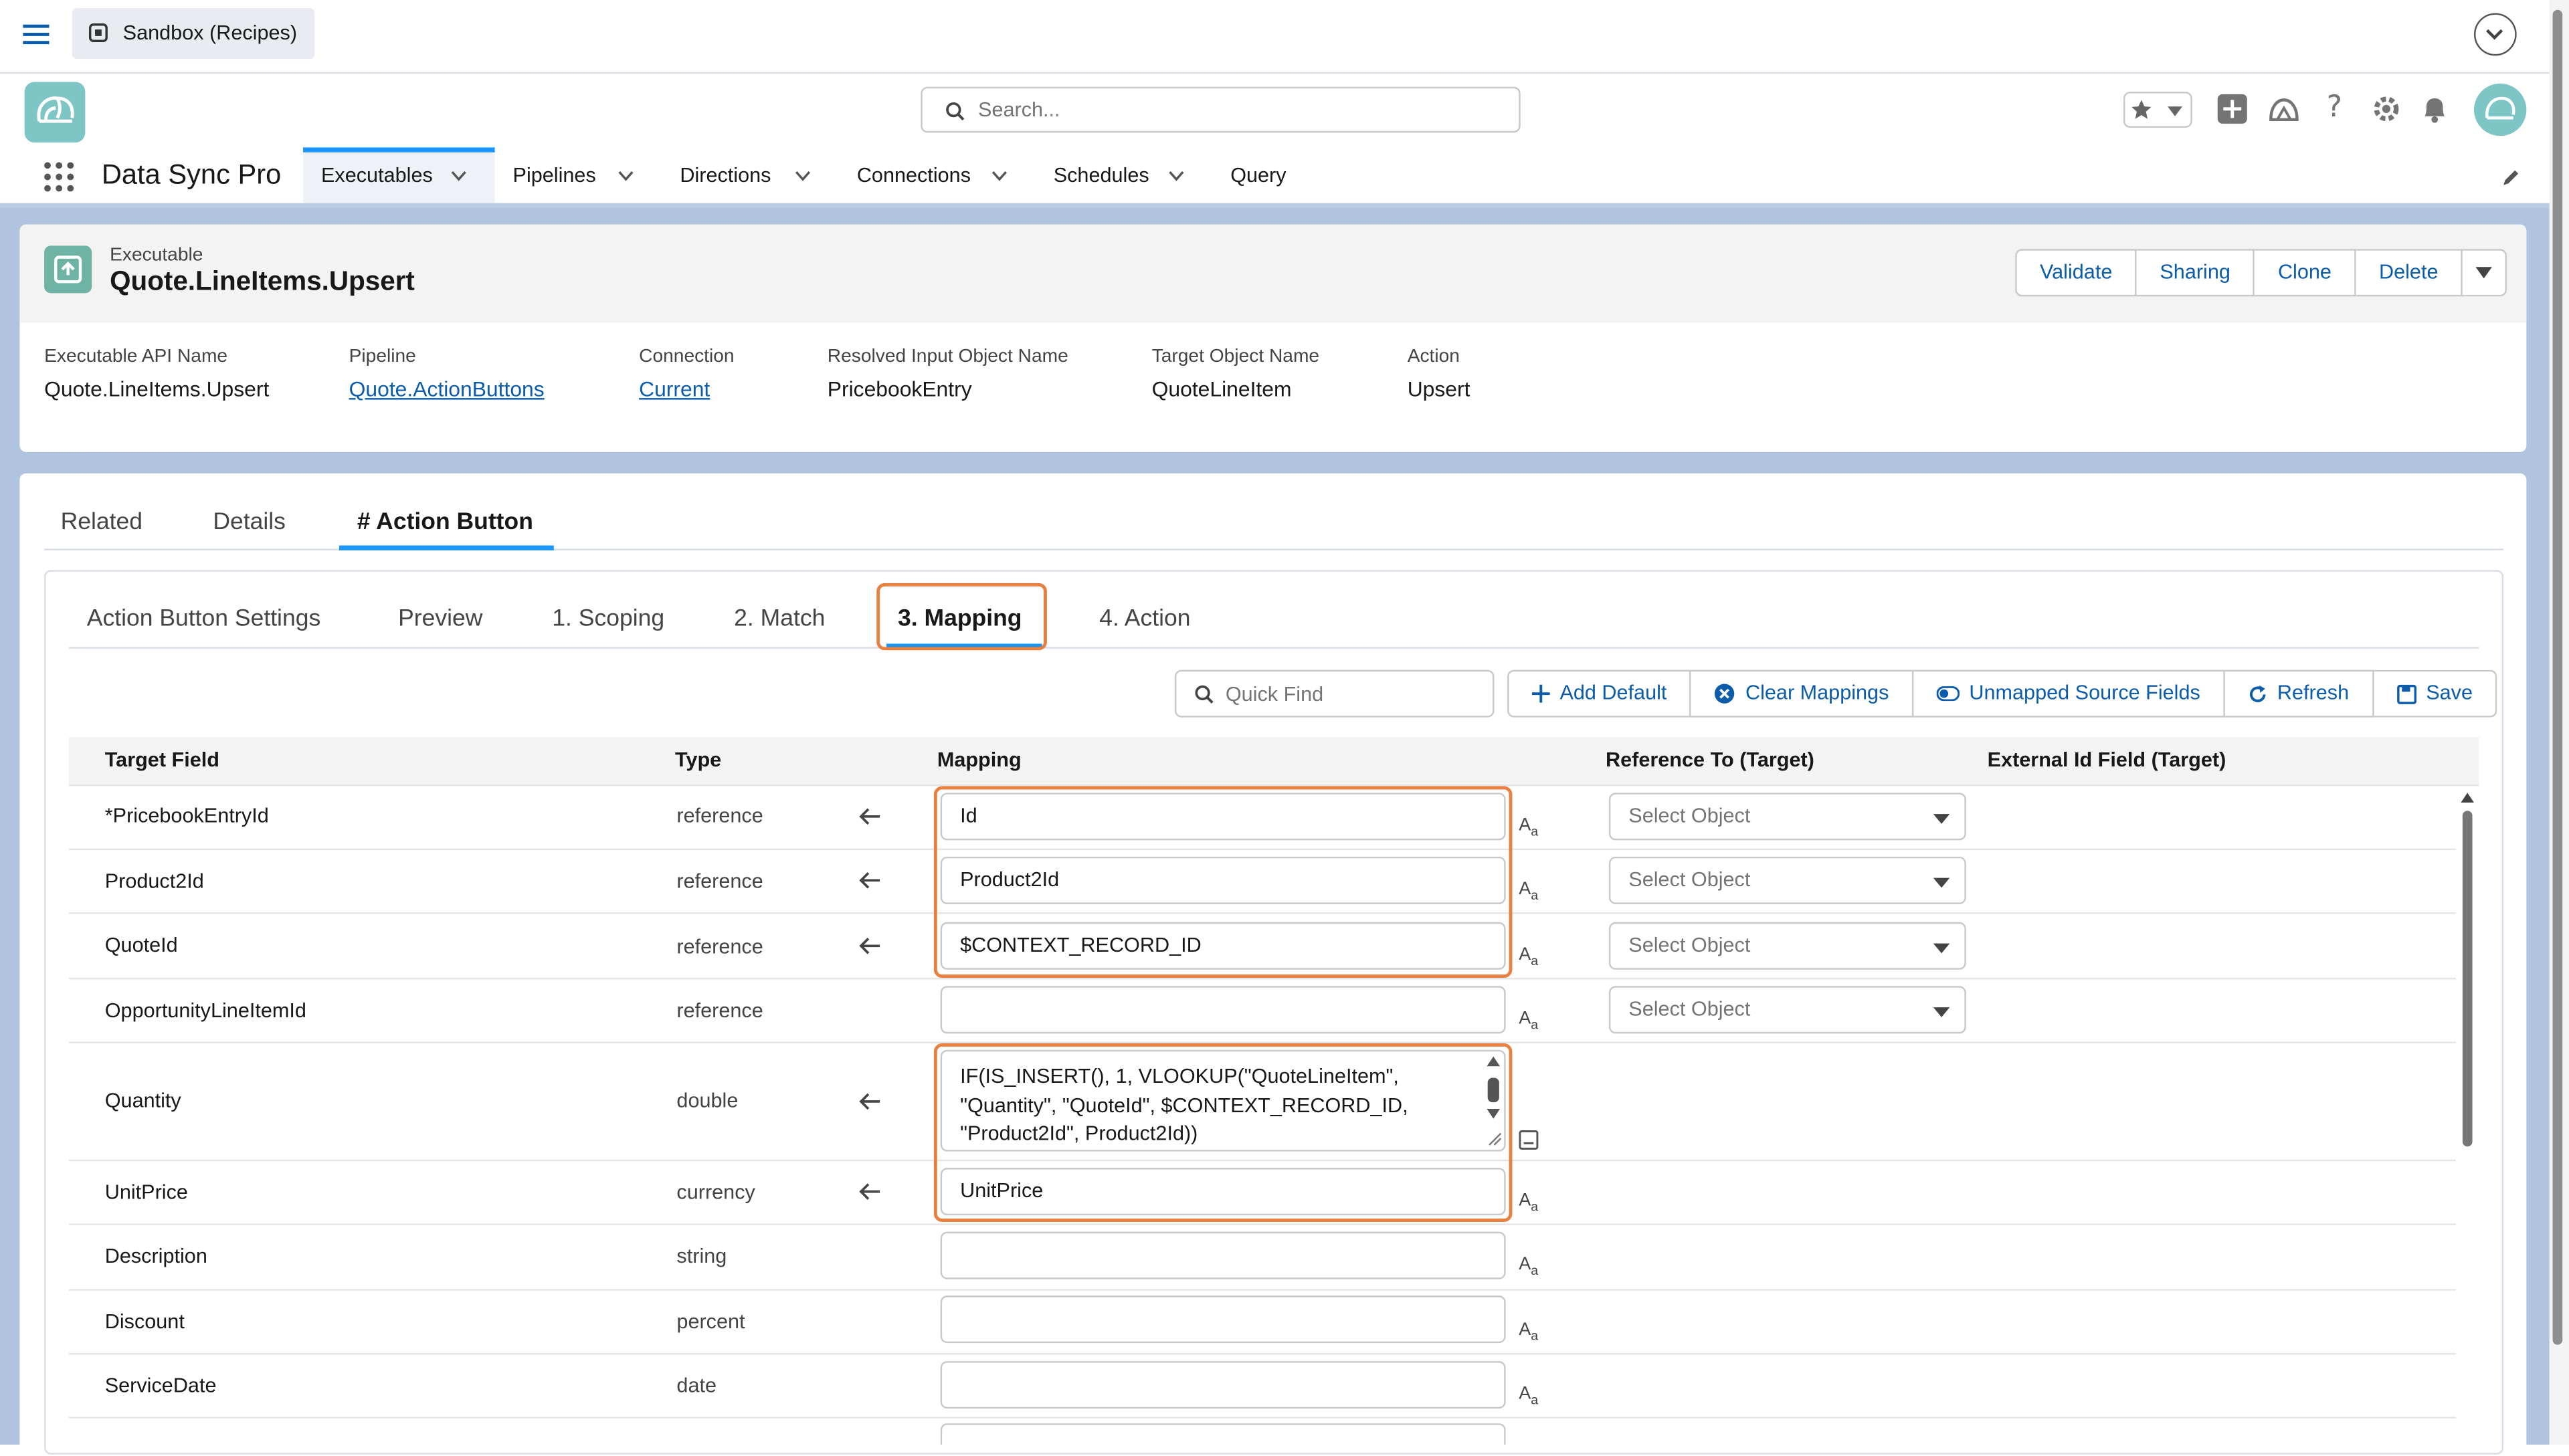  I want to click on tab-details: Details, so click(249, 523).